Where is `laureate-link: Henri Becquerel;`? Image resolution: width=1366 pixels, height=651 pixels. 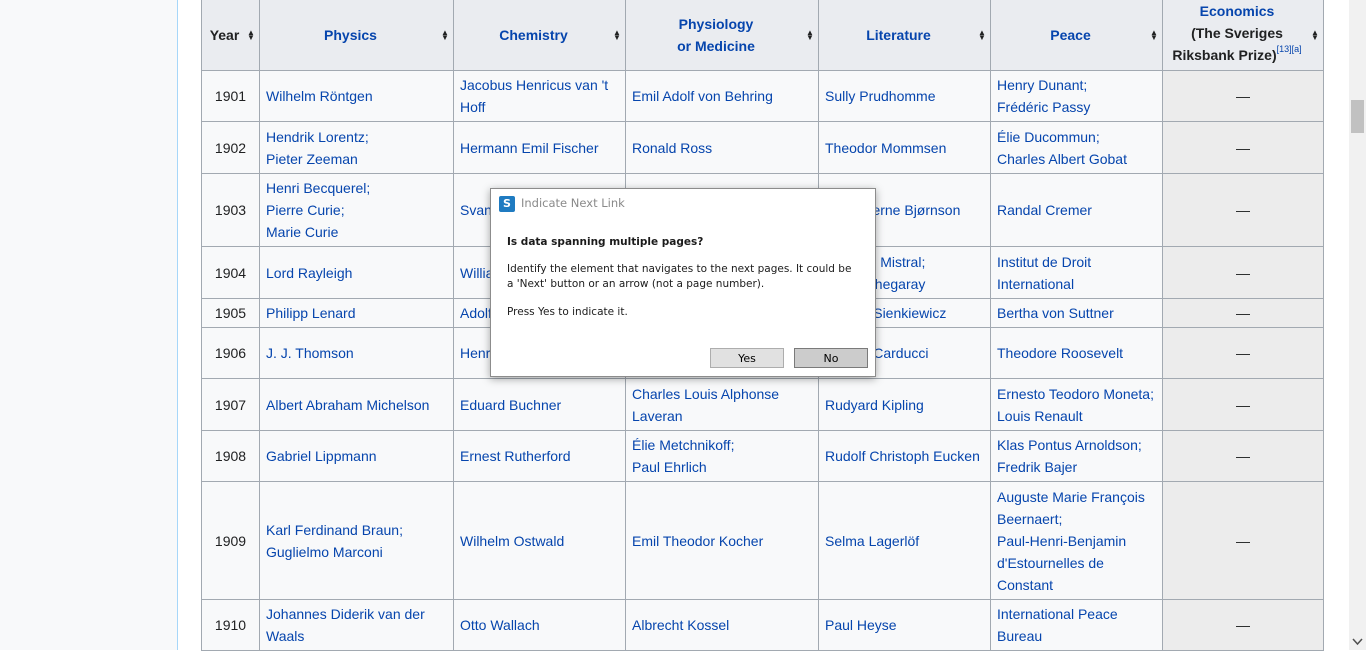
laureate-link: Henri Becquerel; is located at coordinates (318, 188).